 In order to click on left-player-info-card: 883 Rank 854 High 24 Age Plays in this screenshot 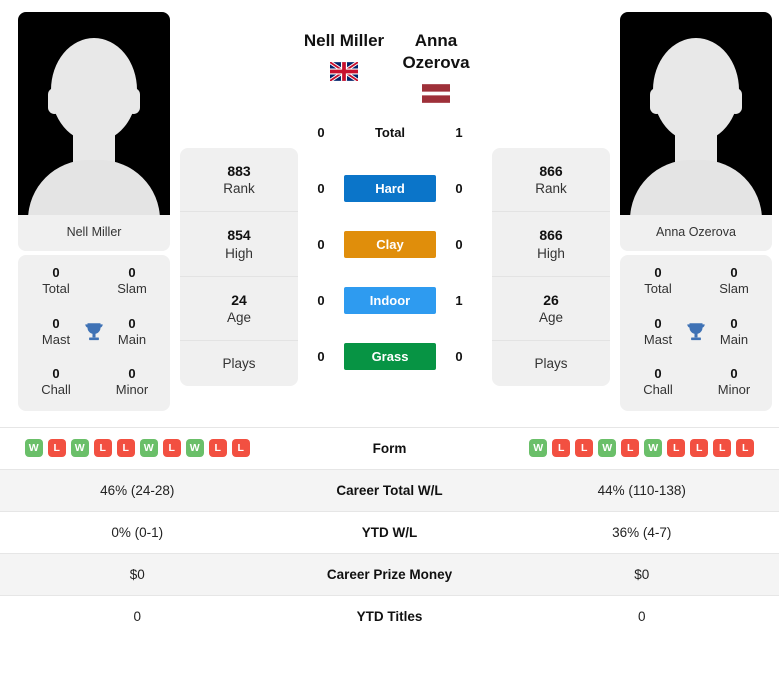, I will do `click(239, 267)`.